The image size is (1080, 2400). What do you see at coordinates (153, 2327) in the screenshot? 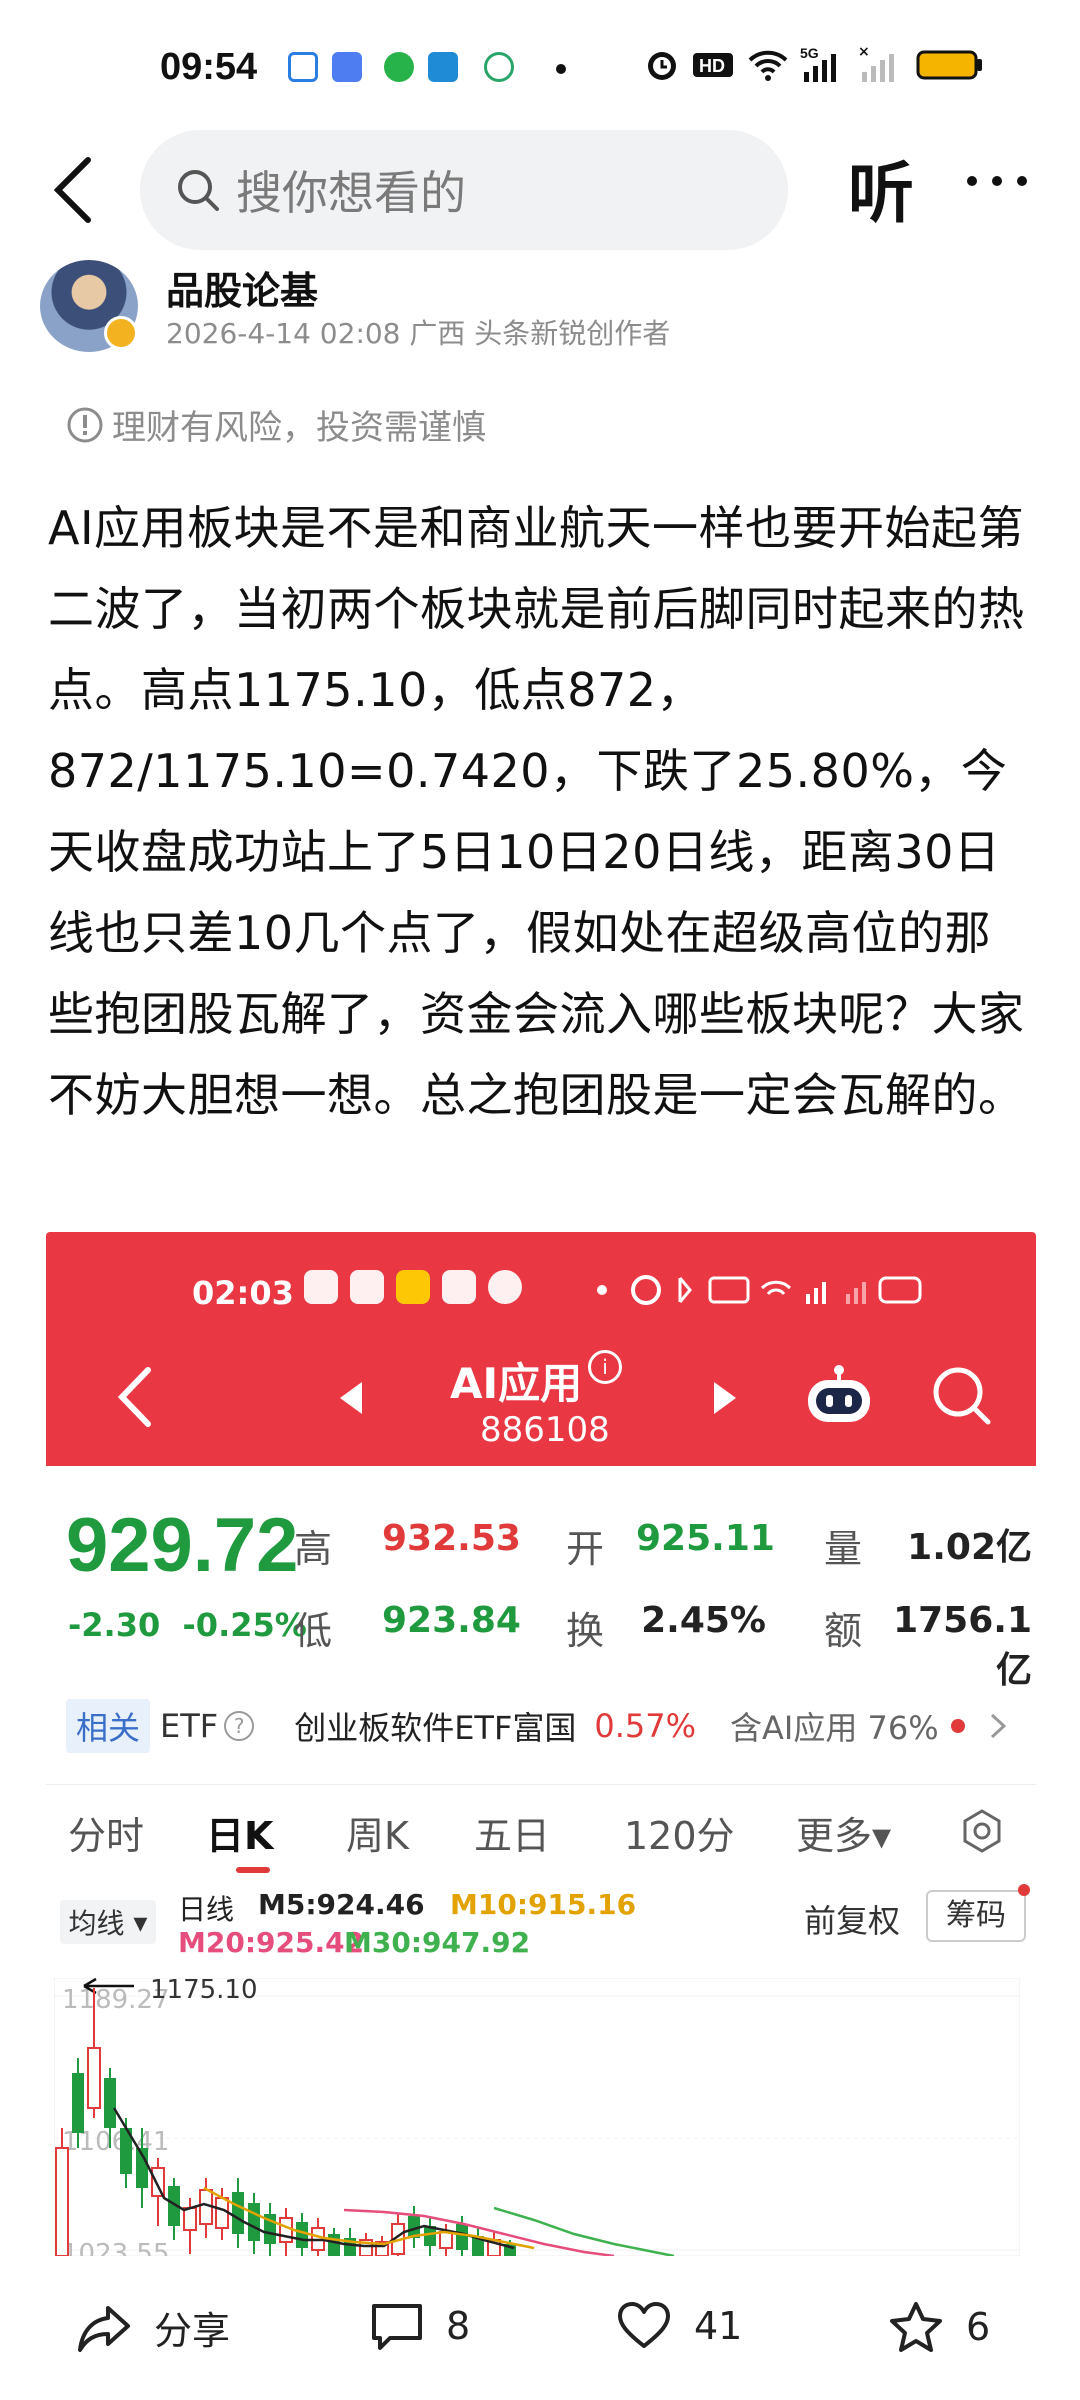
I see `share-button: 分享` at bounding box center [153, 2327].